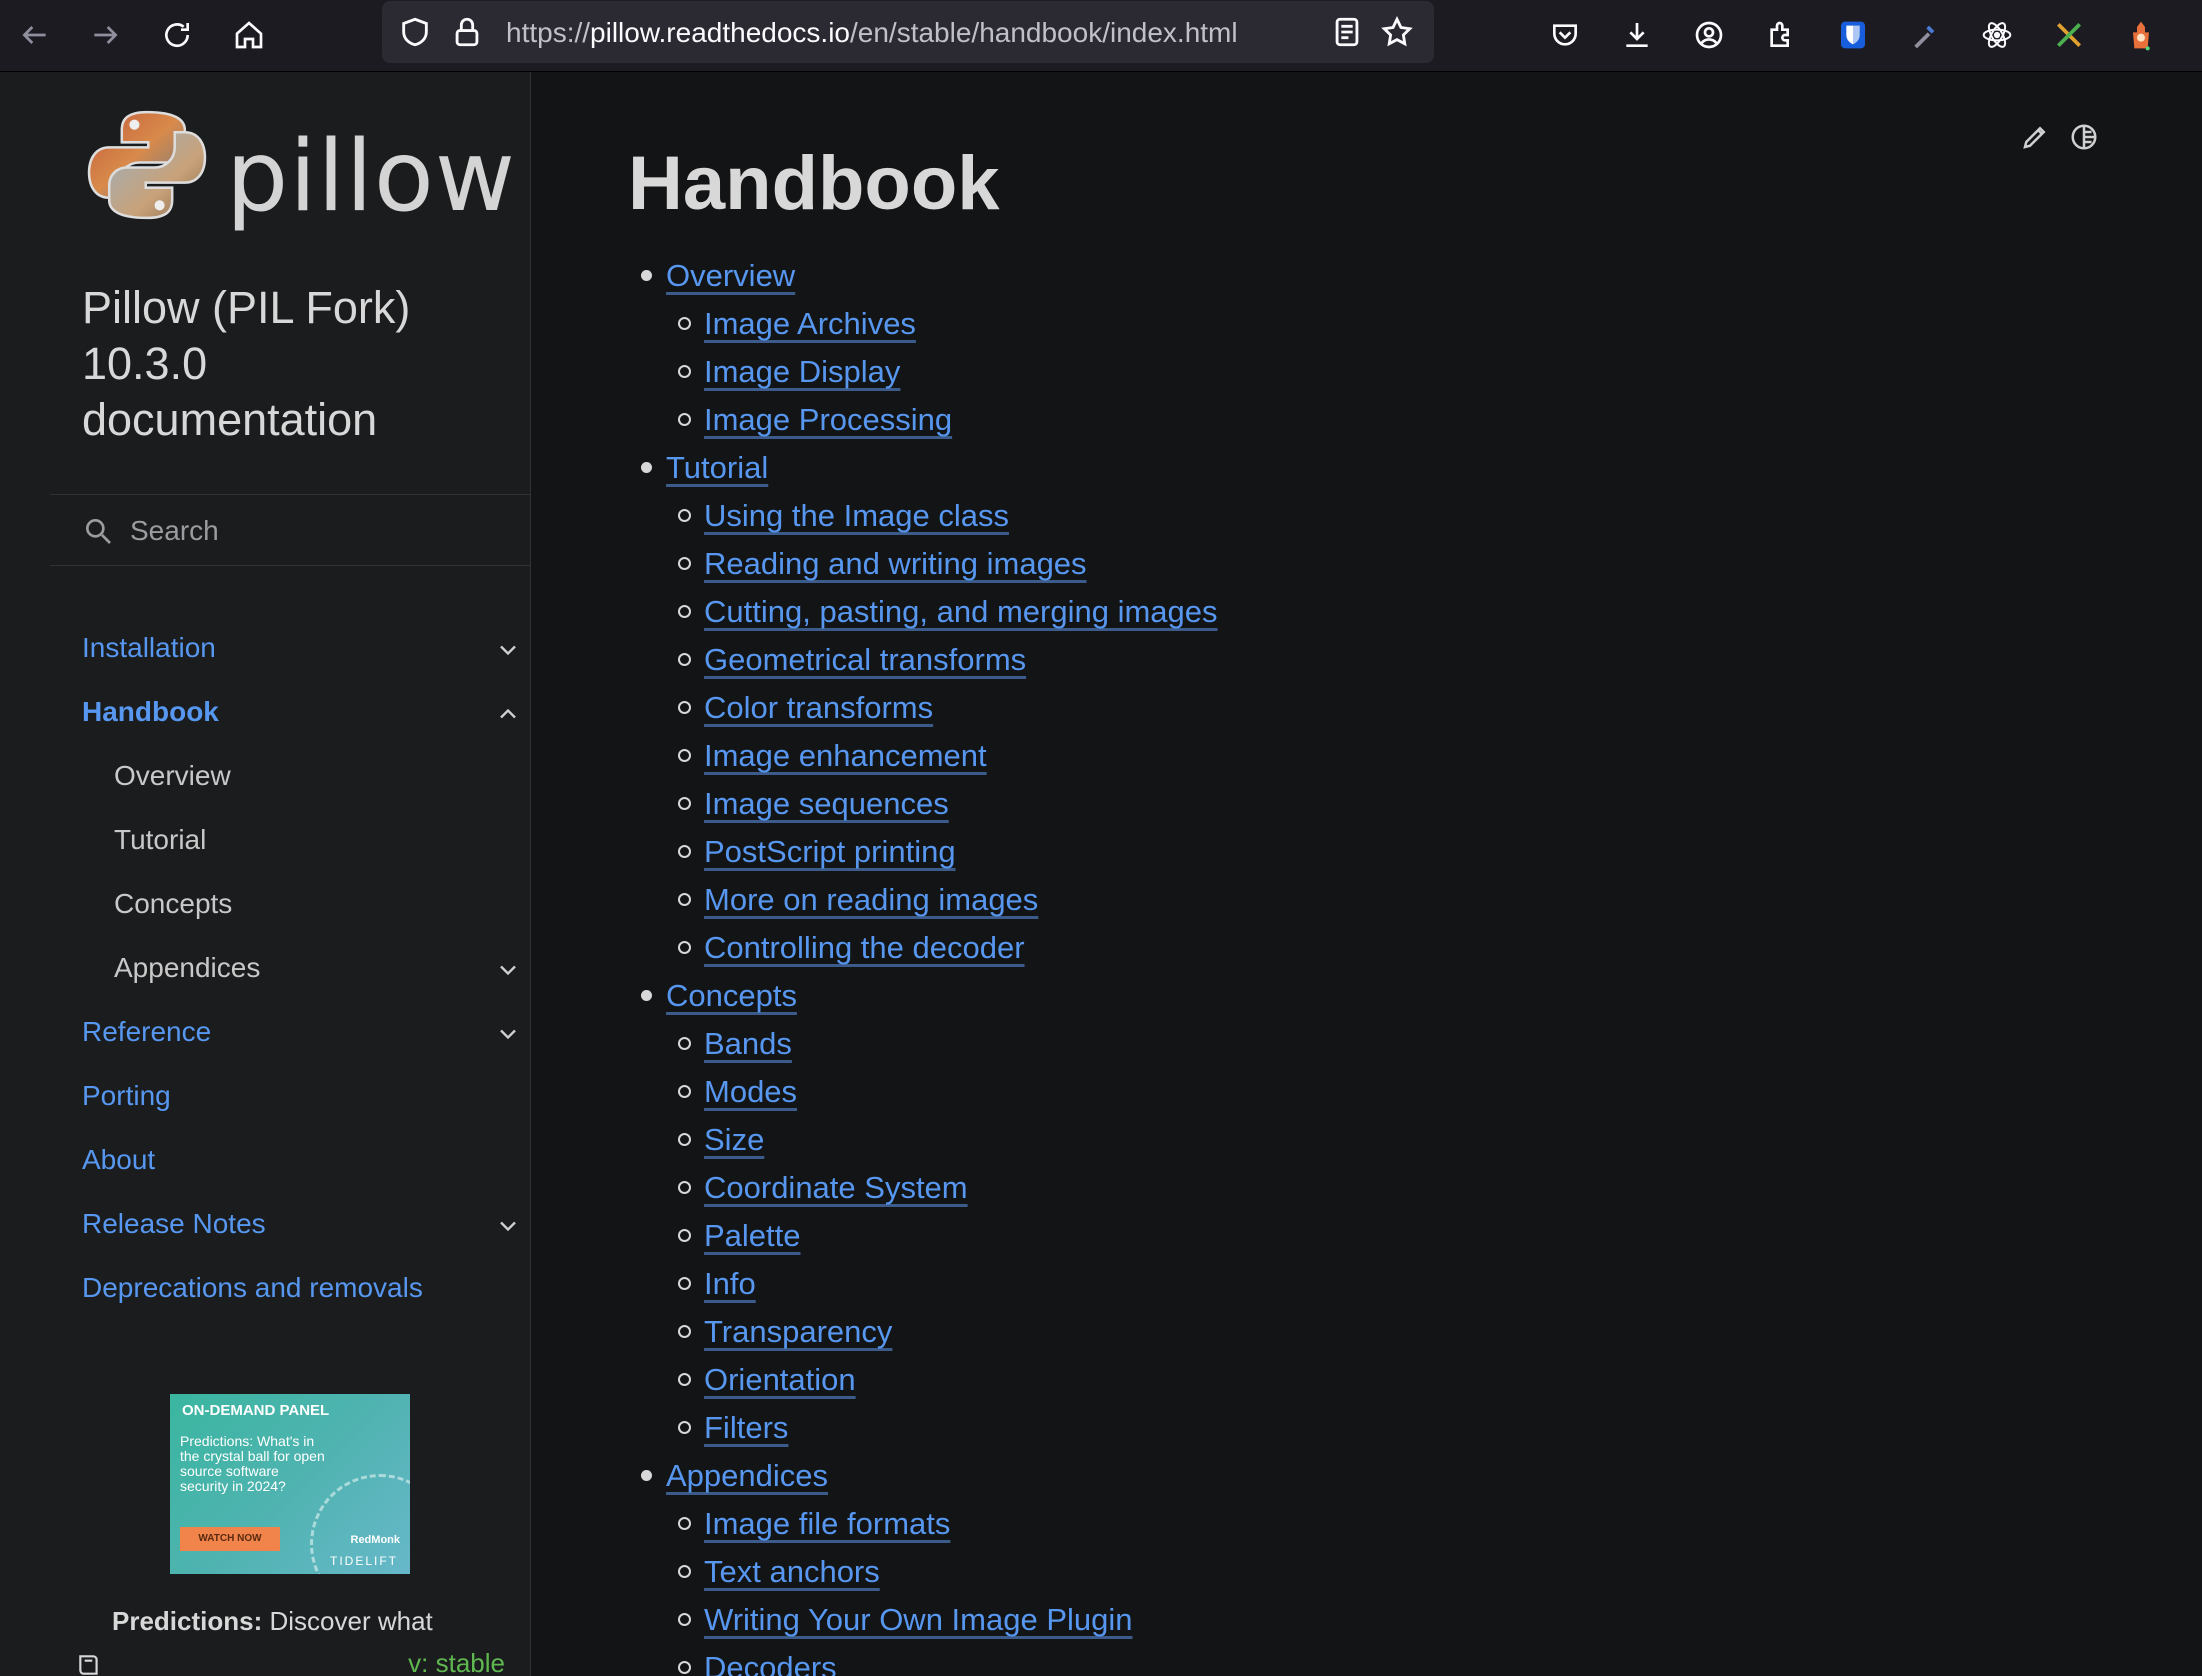  I want to click on chevron-up-icon, so click(508, 714).